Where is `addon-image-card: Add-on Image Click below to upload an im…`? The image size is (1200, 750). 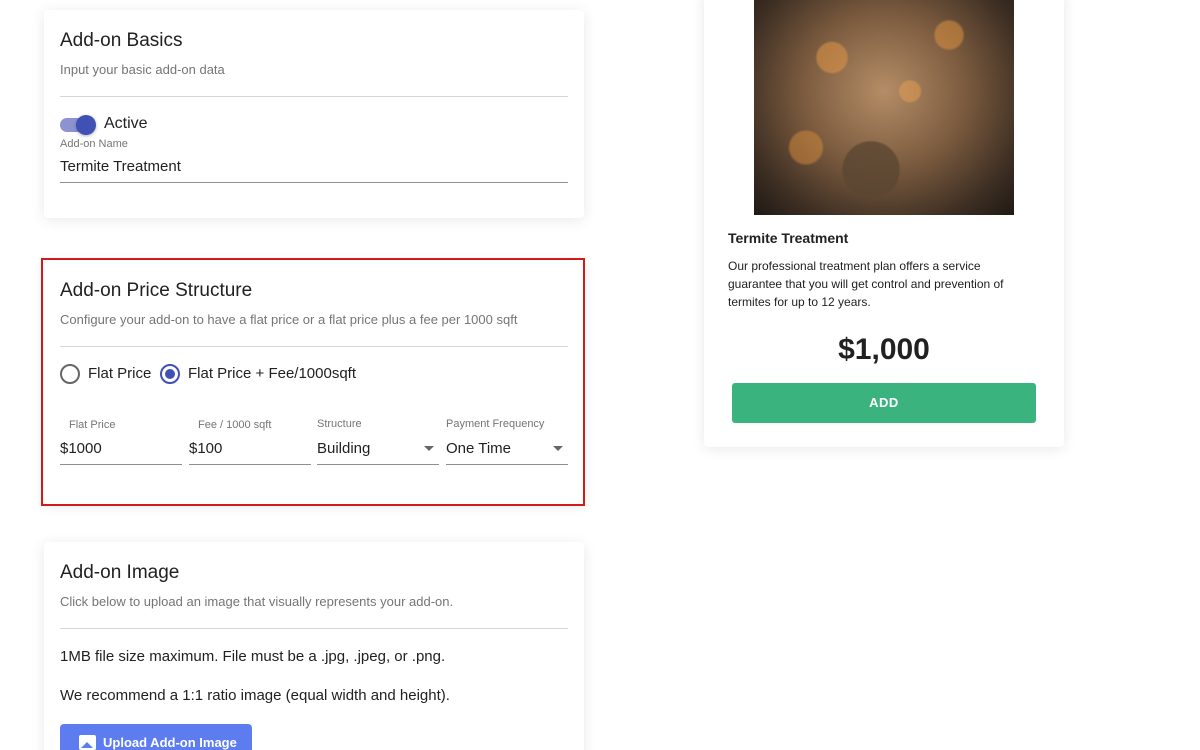
addon-image-card: Add-on Image Click below to upload an im… is located at coordinates (314, 646).